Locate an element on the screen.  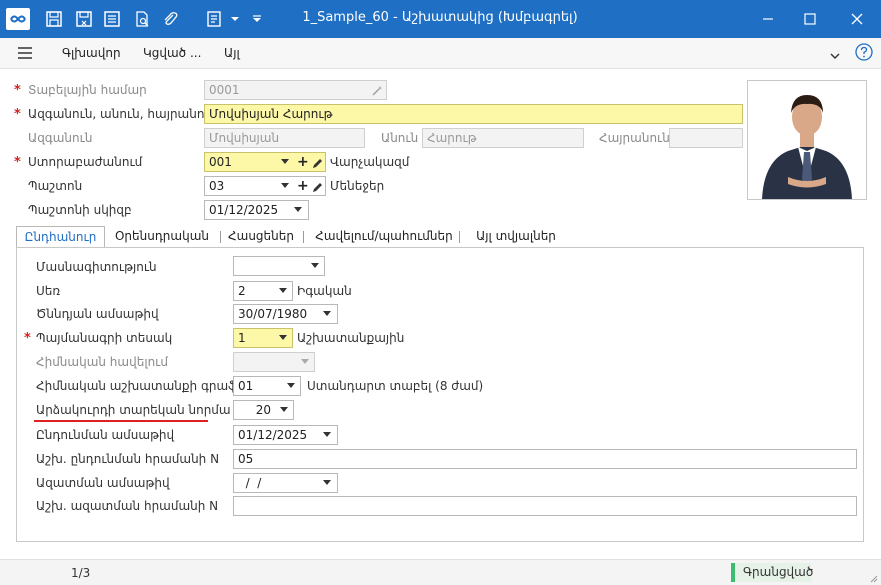
maximize-icon is located at coordinates (810, 19).